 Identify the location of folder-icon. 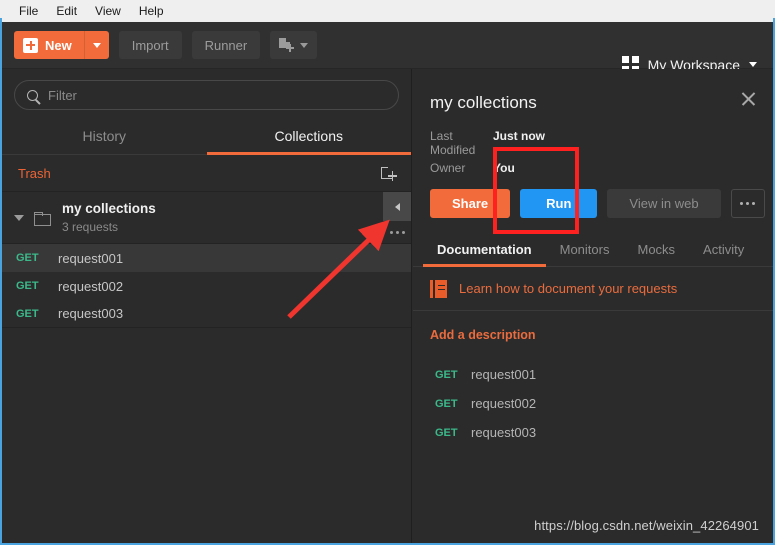
(42, 218).